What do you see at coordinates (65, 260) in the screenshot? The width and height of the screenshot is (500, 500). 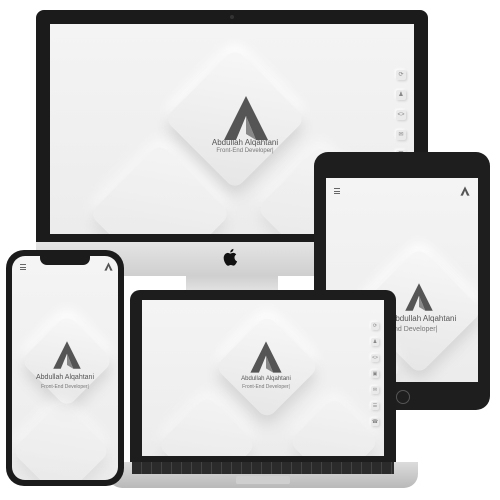 I see `phone-notch` at bounding box center [65, 260].